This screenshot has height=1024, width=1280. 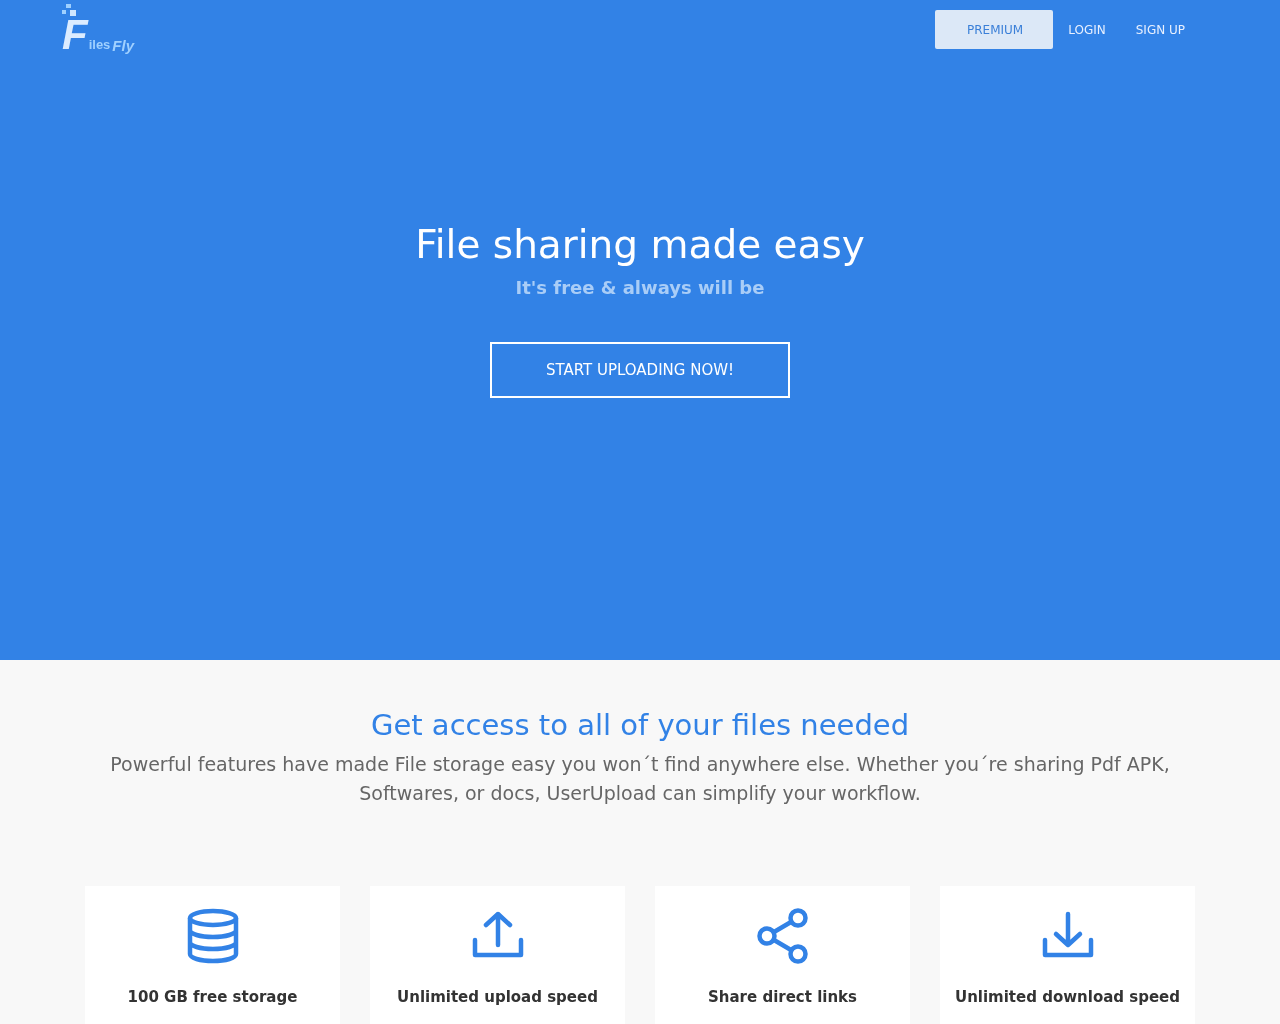 I want to click on nav-link: LOGIN, so click(x=1087, y=29).